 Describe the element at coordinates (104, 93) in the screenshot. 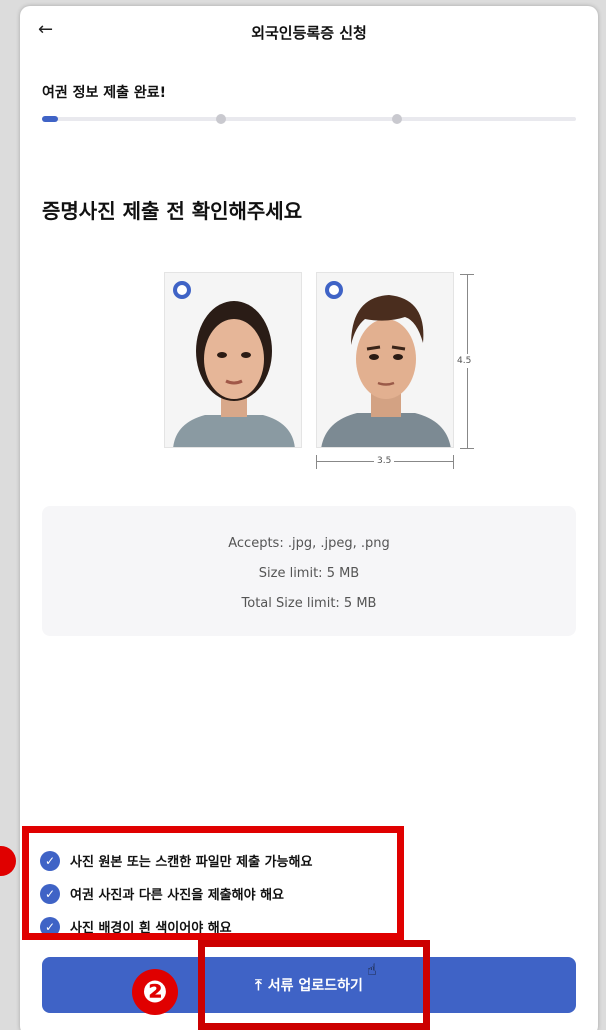

I see `progress-label: 여권 정보 제출 완료!` at that location.